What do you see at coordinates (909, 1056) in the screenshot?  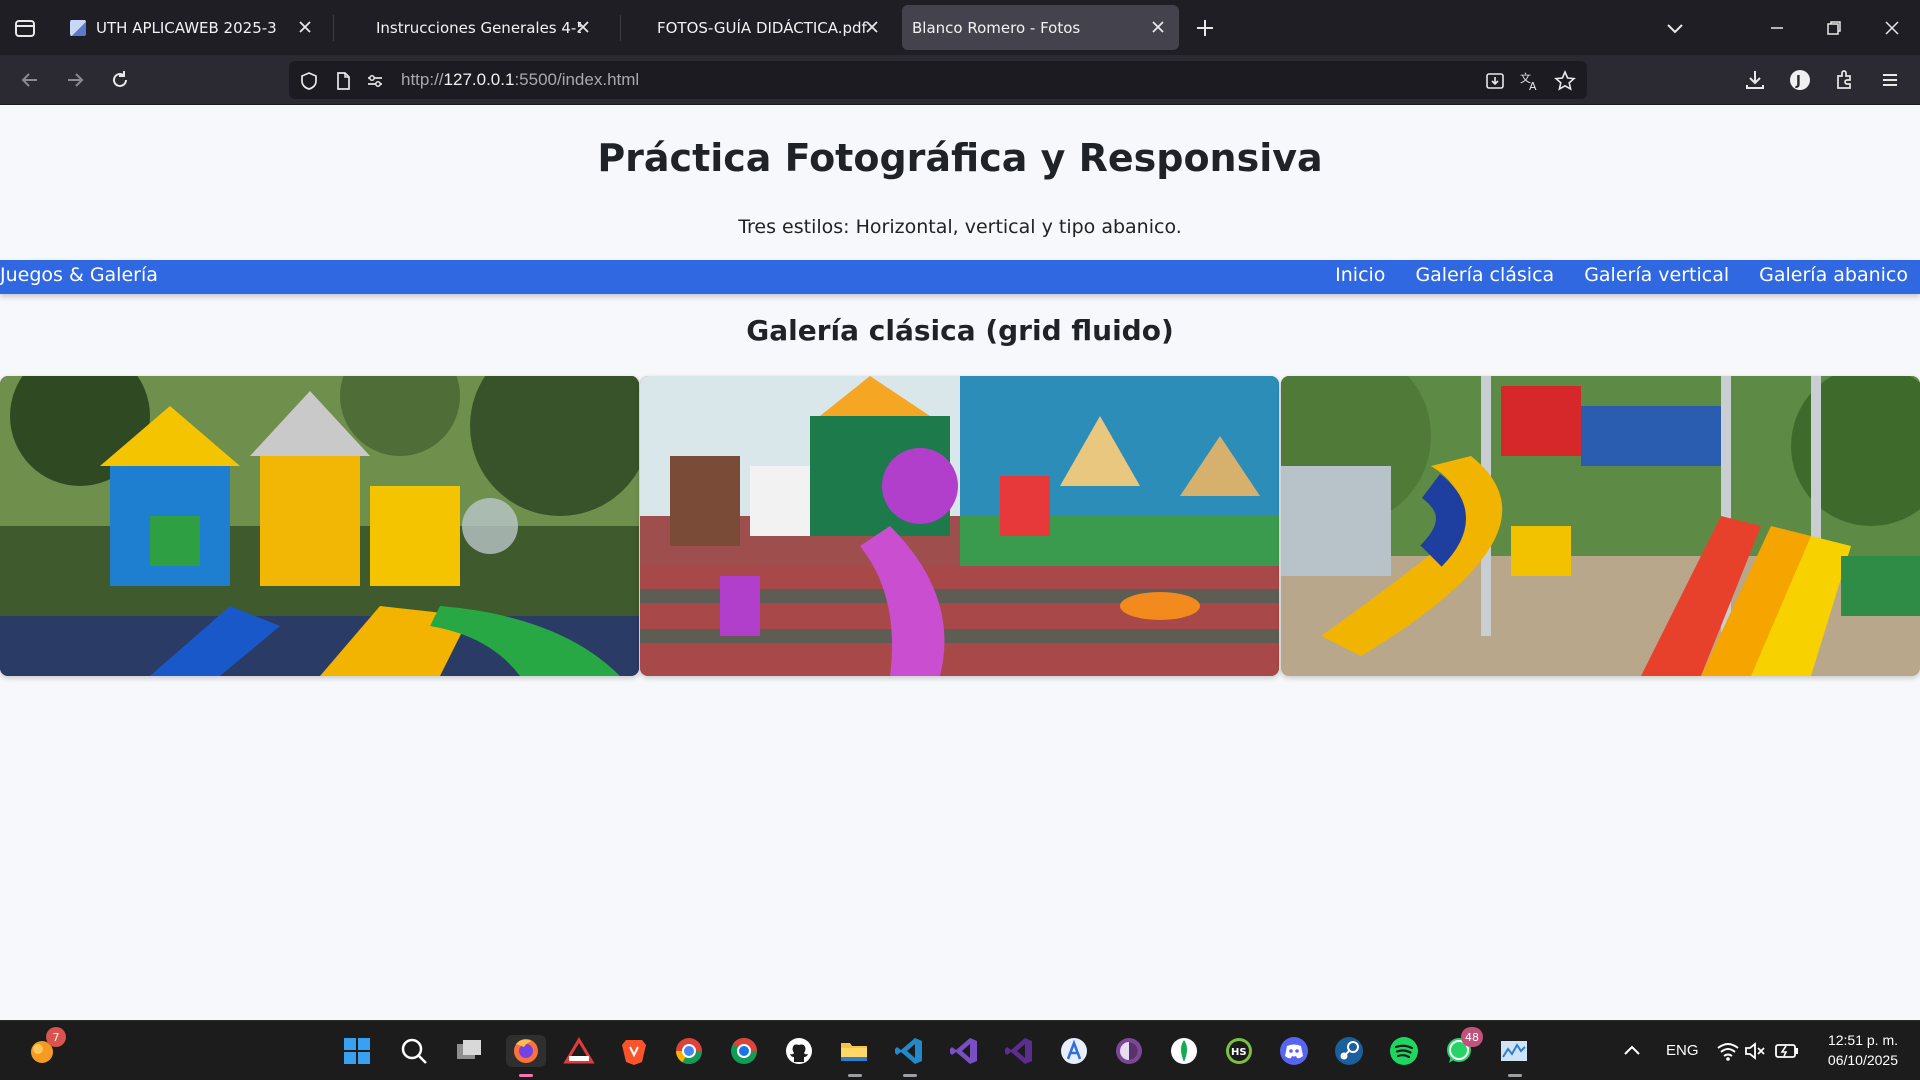 I see `vscode-icon` at bounding box center [909, 1056].